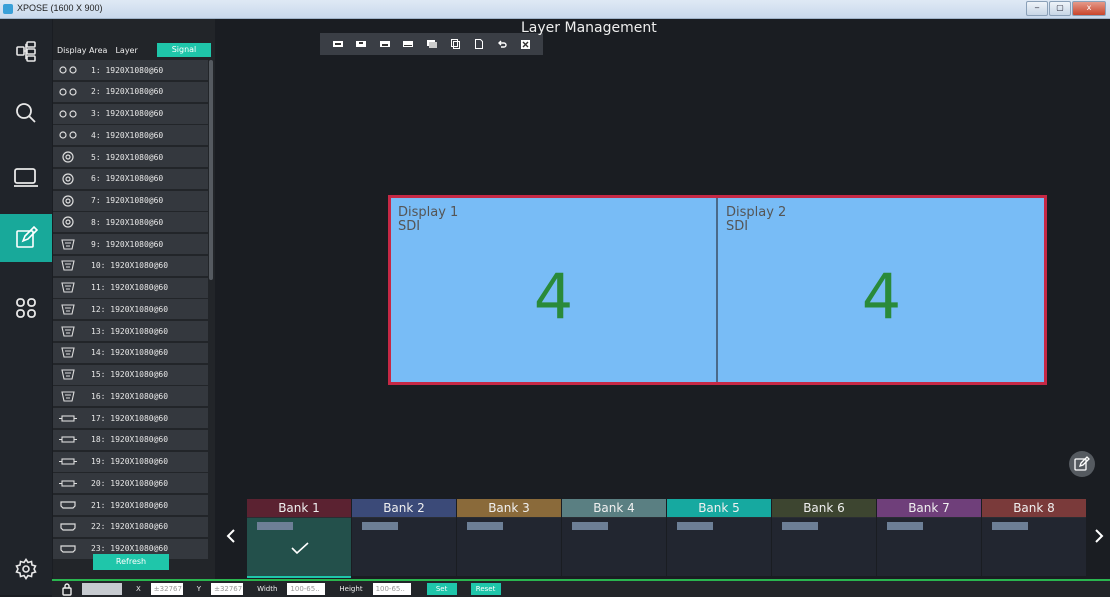 The image size is (1110, 597). Describe the element at coordinates (1060, 8) in the screenshot. I see `maximize-button: ▢` at that location.